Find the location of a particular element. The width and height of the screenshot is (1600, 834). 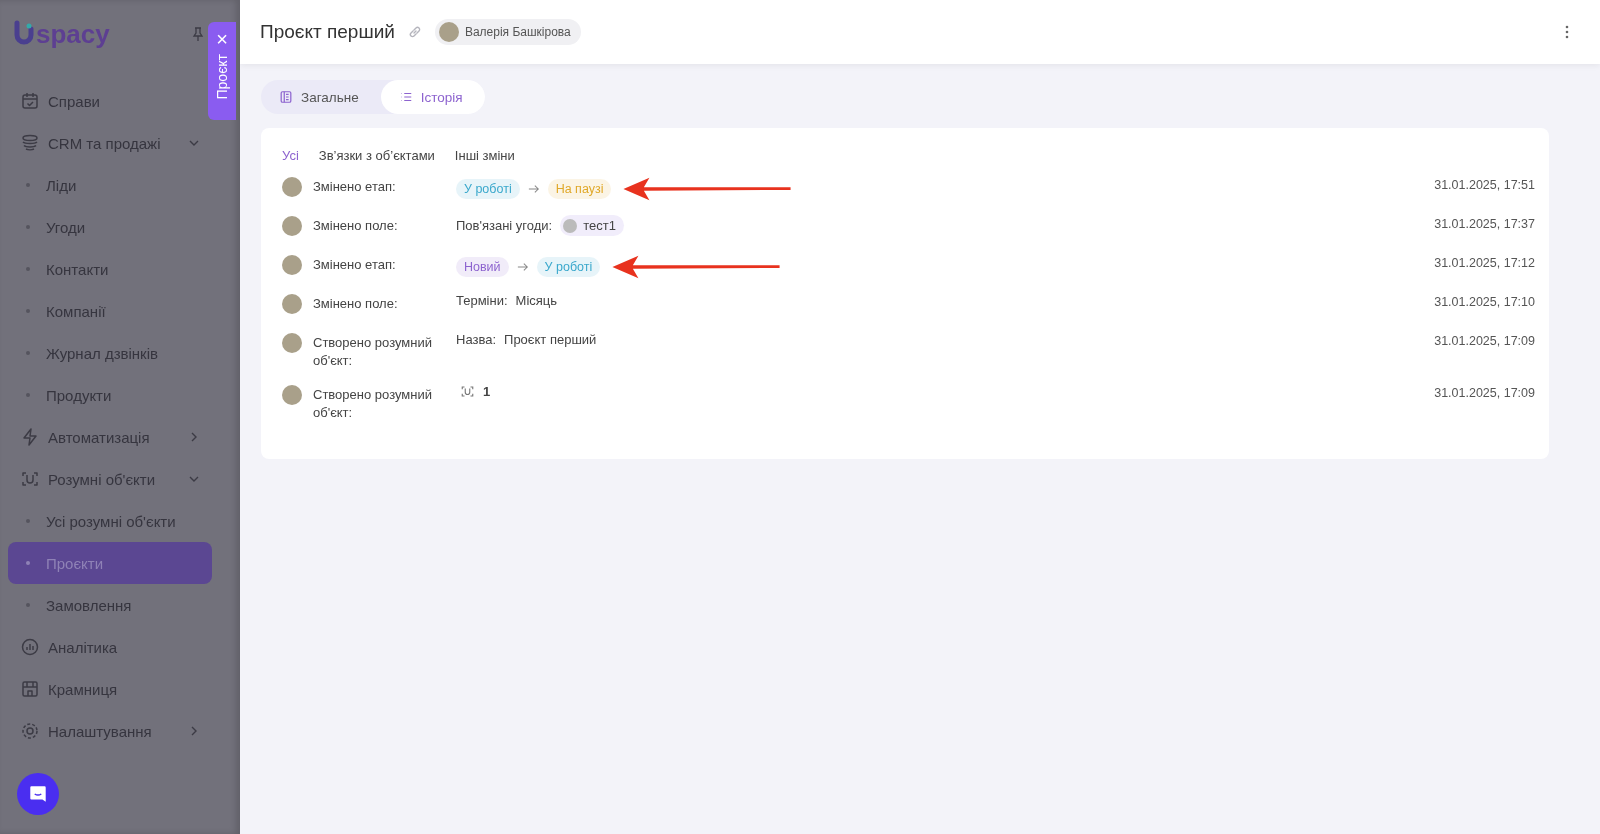

field-label: Пов'язані угоди: is located at coordinates (504, 225).